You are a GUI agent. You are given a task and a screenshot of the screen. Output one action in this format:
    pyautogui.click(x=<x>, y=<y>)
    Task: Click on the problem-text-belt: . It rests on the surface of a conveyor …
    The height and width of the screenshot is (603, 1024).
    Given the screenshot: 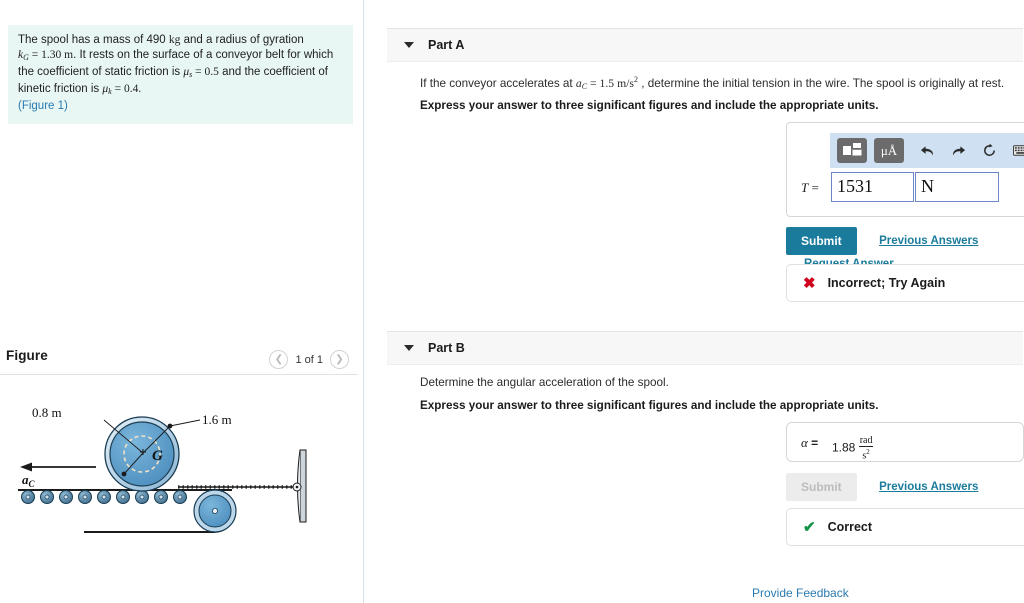 What is the action you would take?
    pyautogui.click(x=203, y=55)
    